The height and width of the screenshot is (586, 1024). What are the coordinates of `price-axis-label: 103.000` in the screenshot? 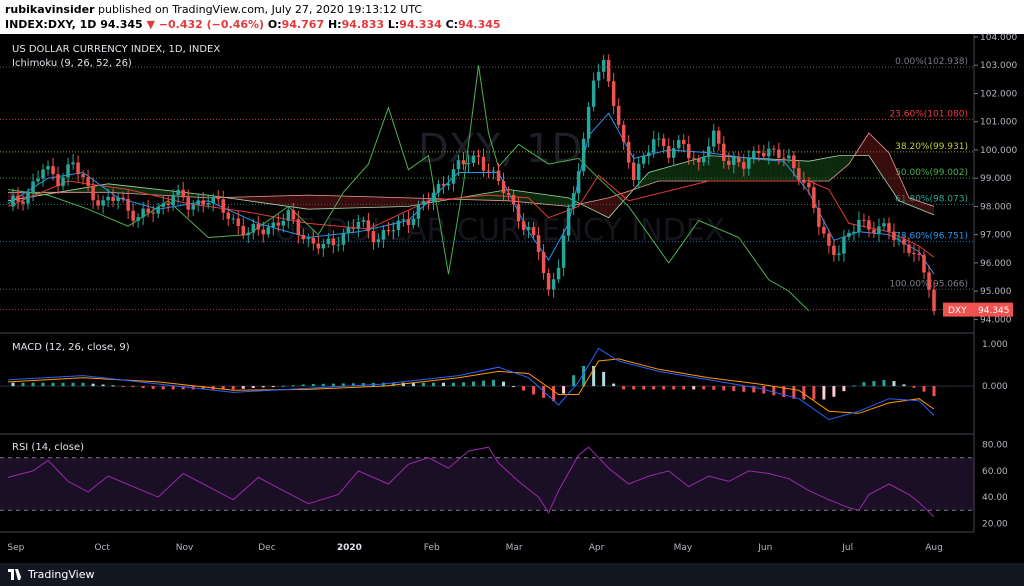 It's located at (998, 66).